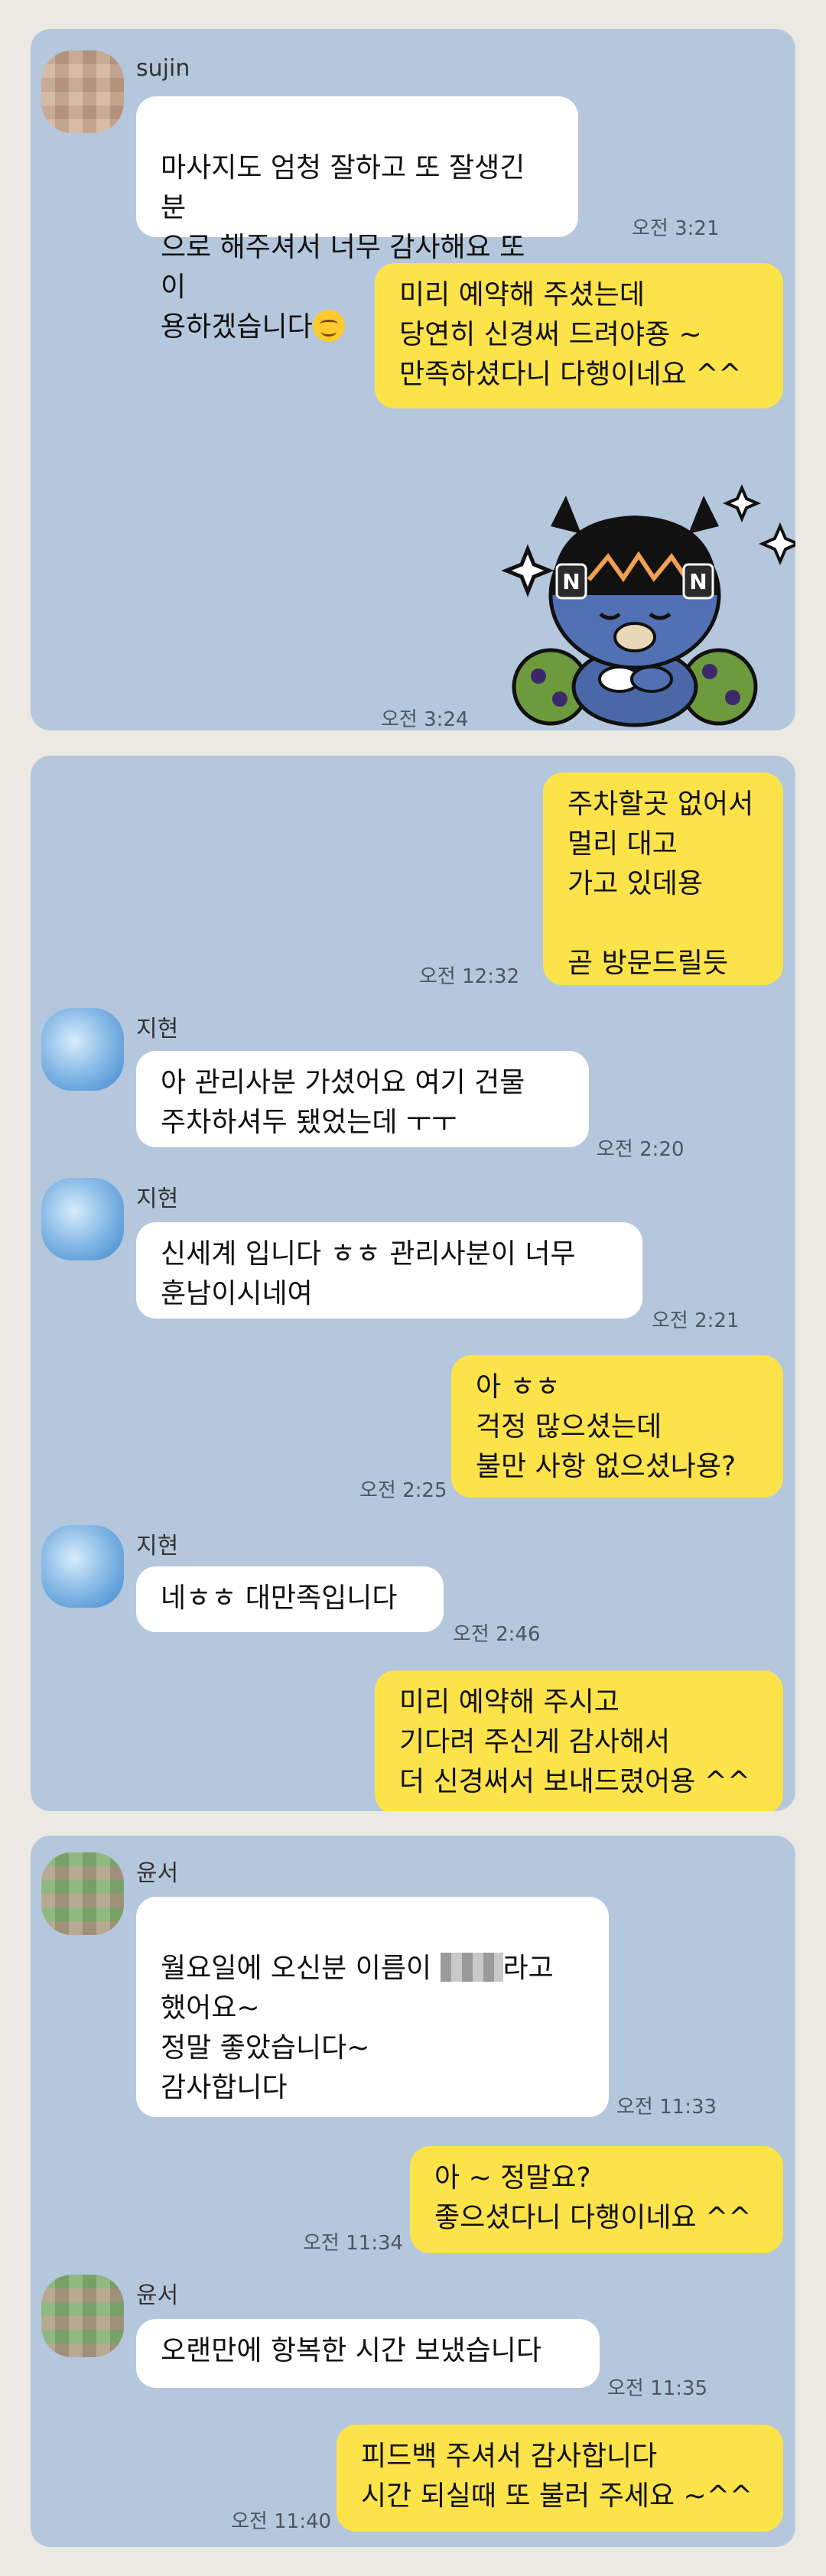  Describe the element at coordinates (403, 1490) in the screenshot. I see `message-time: 오전 2:25` at that location.